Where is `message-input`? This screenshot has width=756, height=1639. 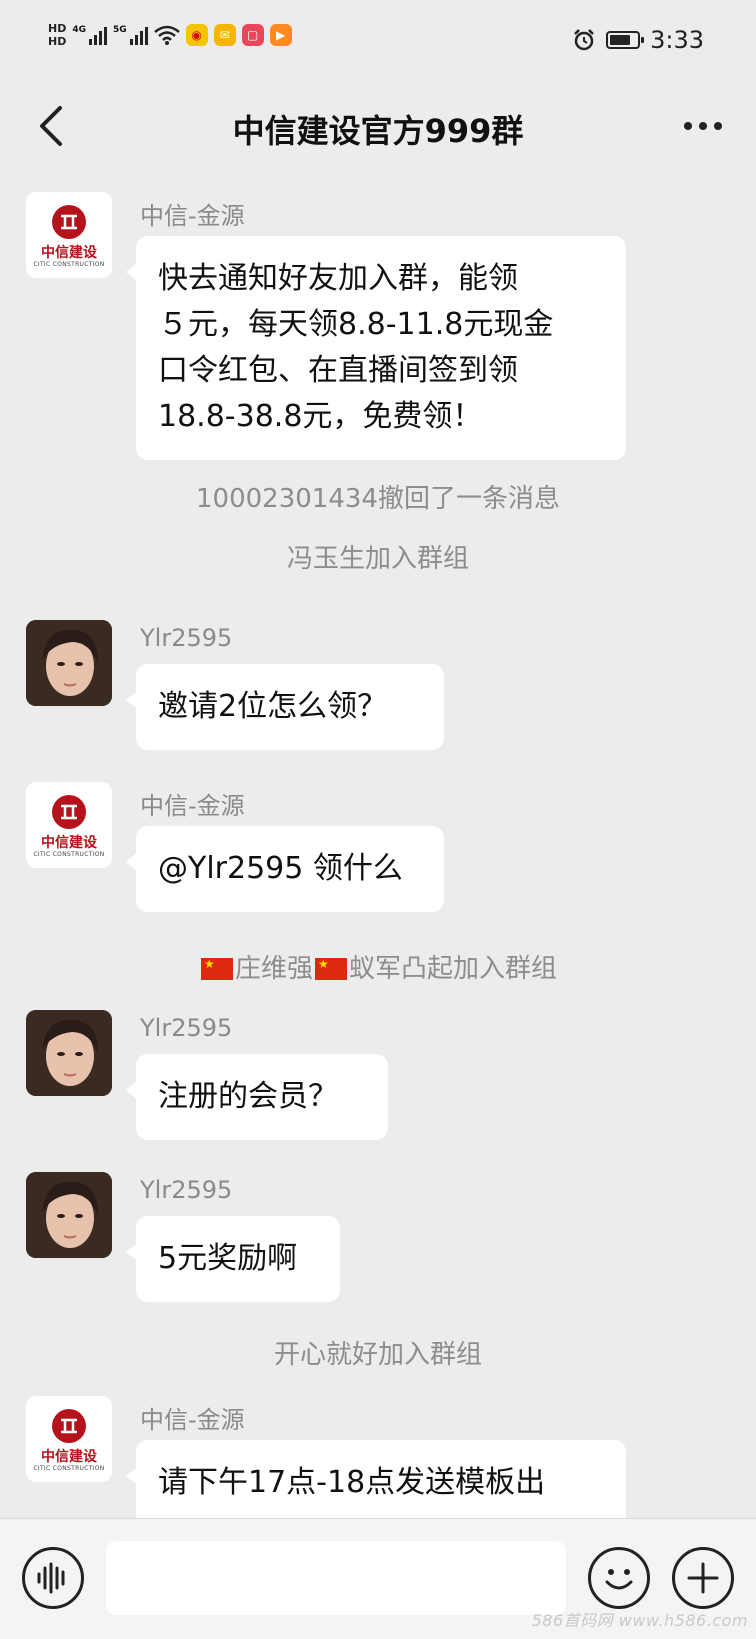 message-input is located at coordinates (336, 1578).